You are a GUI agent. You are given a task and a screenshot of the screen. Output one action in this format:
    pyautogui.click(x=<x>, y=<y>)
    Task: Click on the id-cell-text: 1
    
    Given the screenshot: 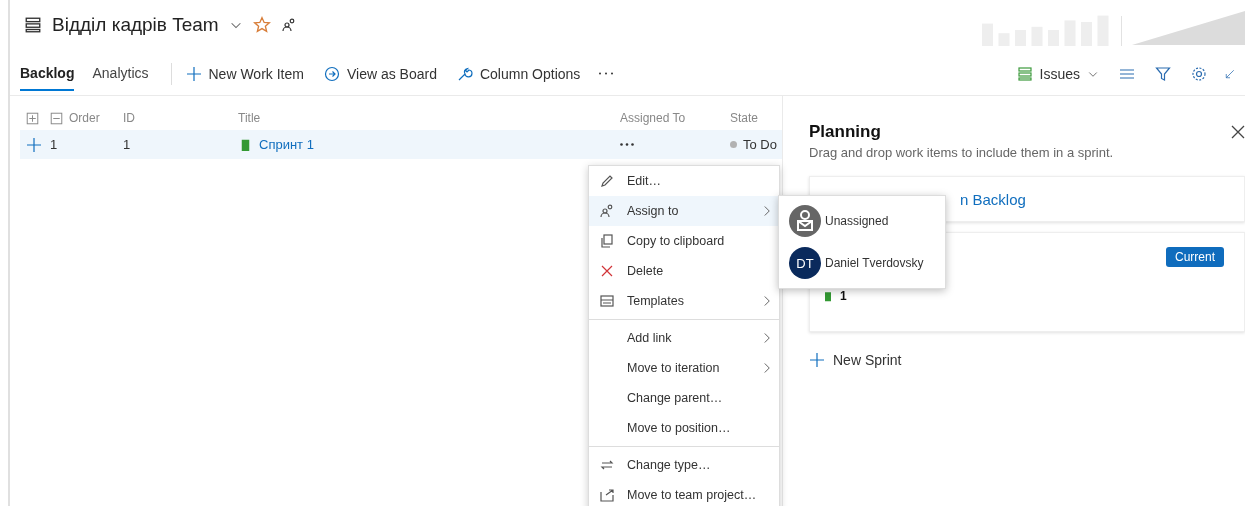 What is the action you would take?
    pyautogui.click(x=127, y=144)
    